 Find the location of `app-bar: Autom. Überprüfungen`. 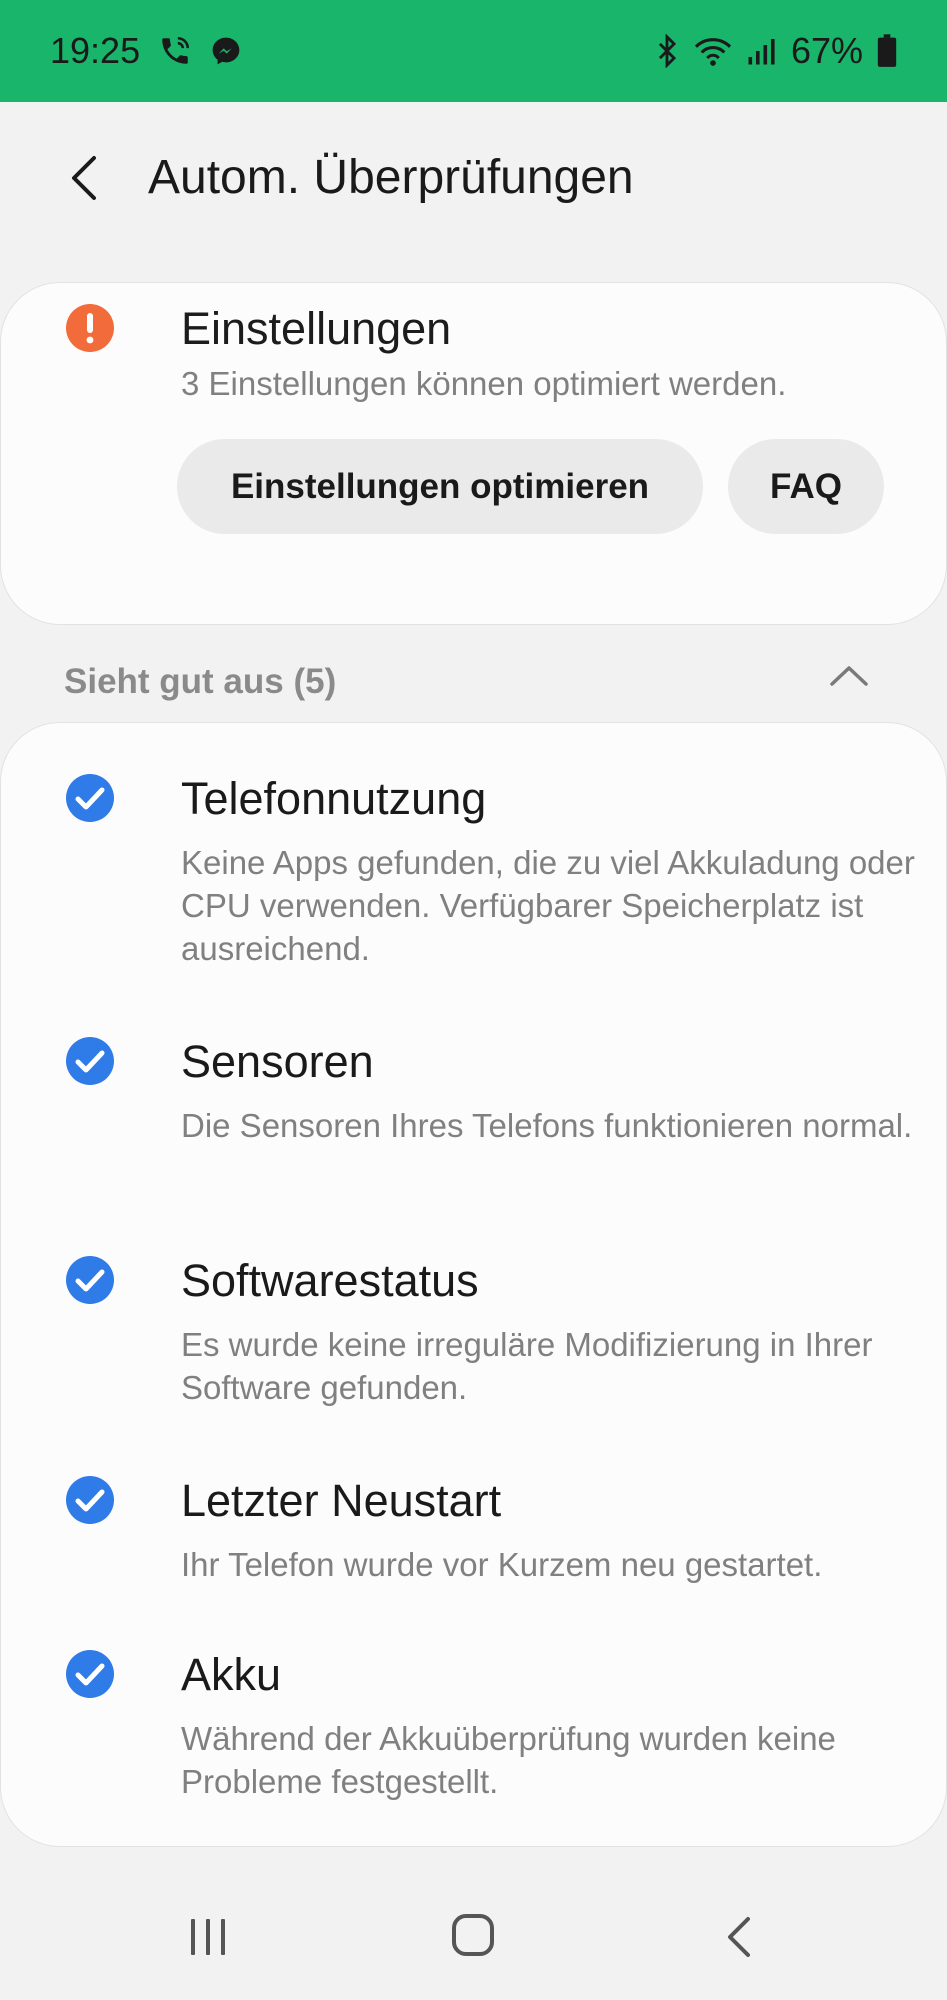

app-bar: Autom. Überprüfungen is located at coordinates (473, 177).